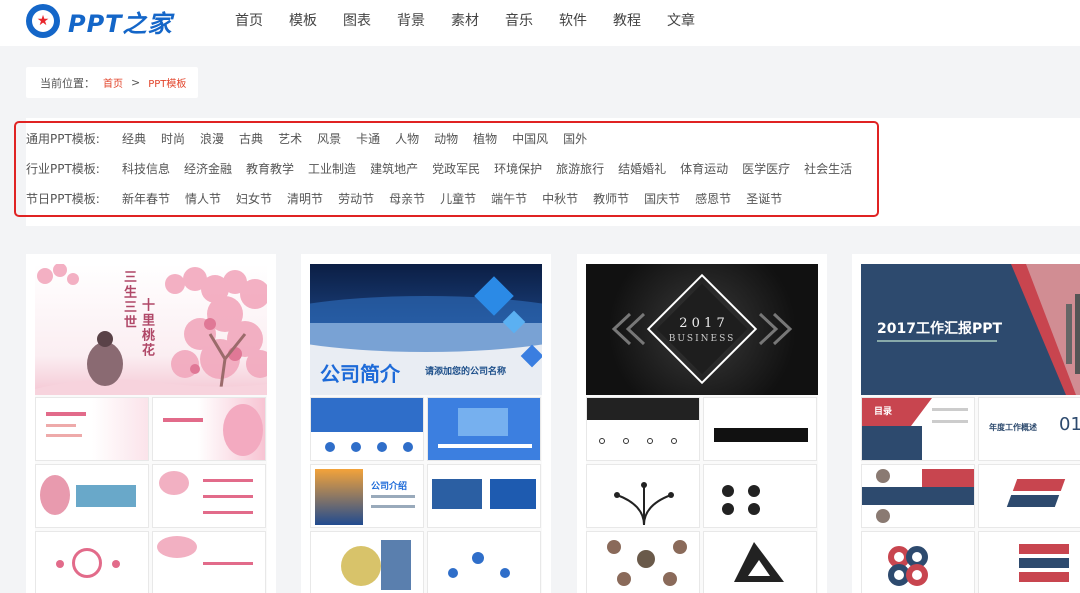 This screenshot has height=593, width=1080. What do you see at coordinates (883, 412) in the screenshot?
I see `slide-thumb-title: 目录` at bounding box center [883, 412].